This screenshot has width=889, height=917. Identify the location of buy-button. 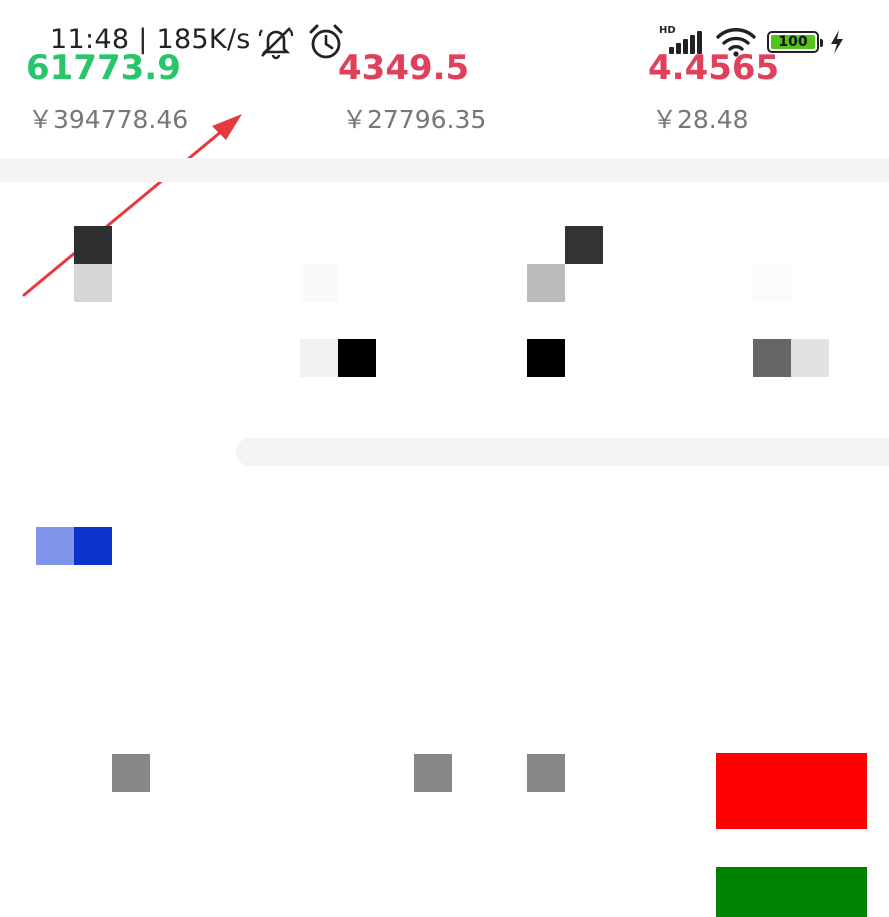
(791, 892).